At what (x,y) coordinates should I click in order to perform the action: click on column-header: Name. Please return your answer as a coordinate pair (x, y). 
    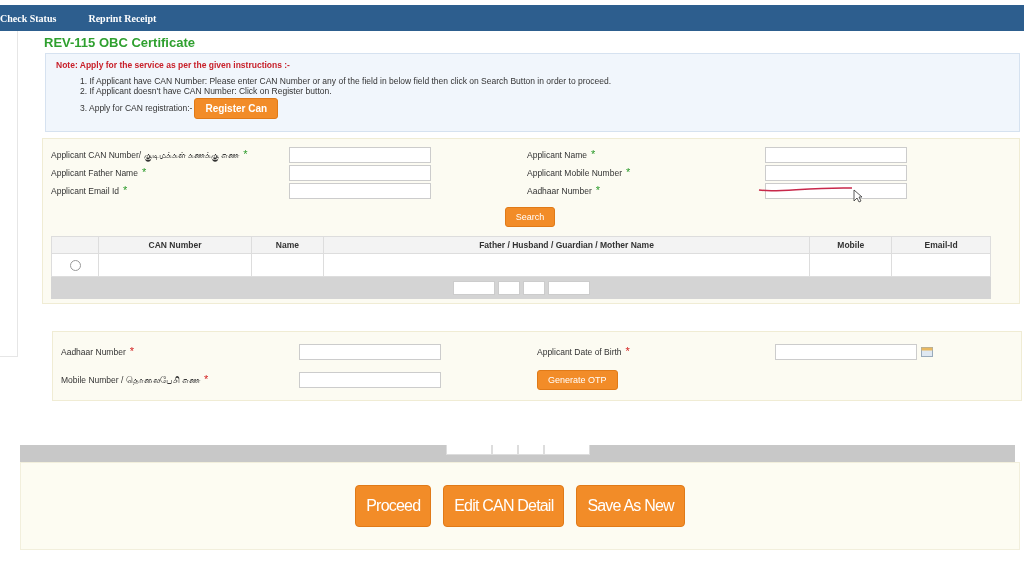
    Looking at the image, I should click on (287, 245).